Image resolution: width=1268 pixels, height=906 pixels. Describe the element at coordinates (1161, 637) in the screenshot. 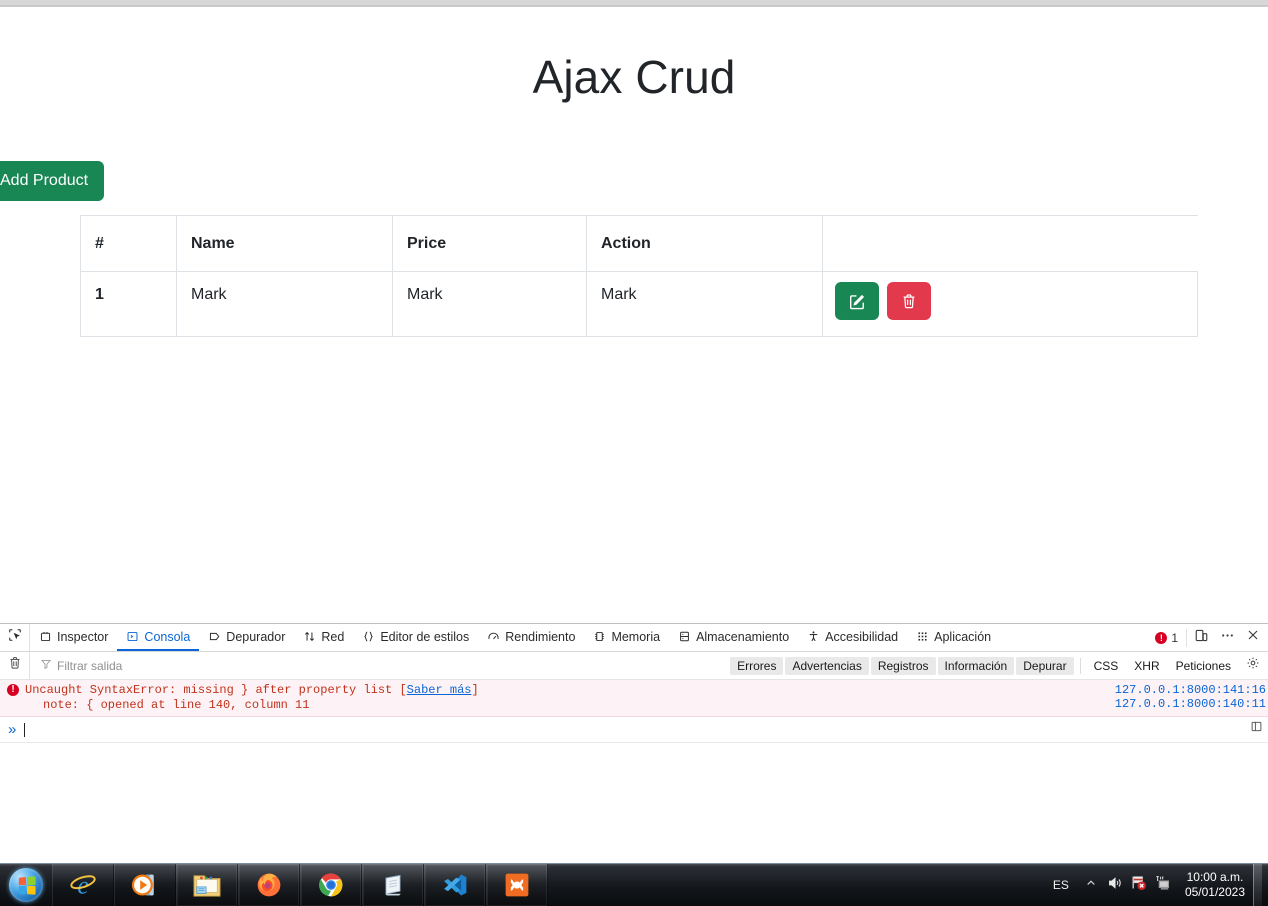

I see `error-circle-icon: !` at that location.